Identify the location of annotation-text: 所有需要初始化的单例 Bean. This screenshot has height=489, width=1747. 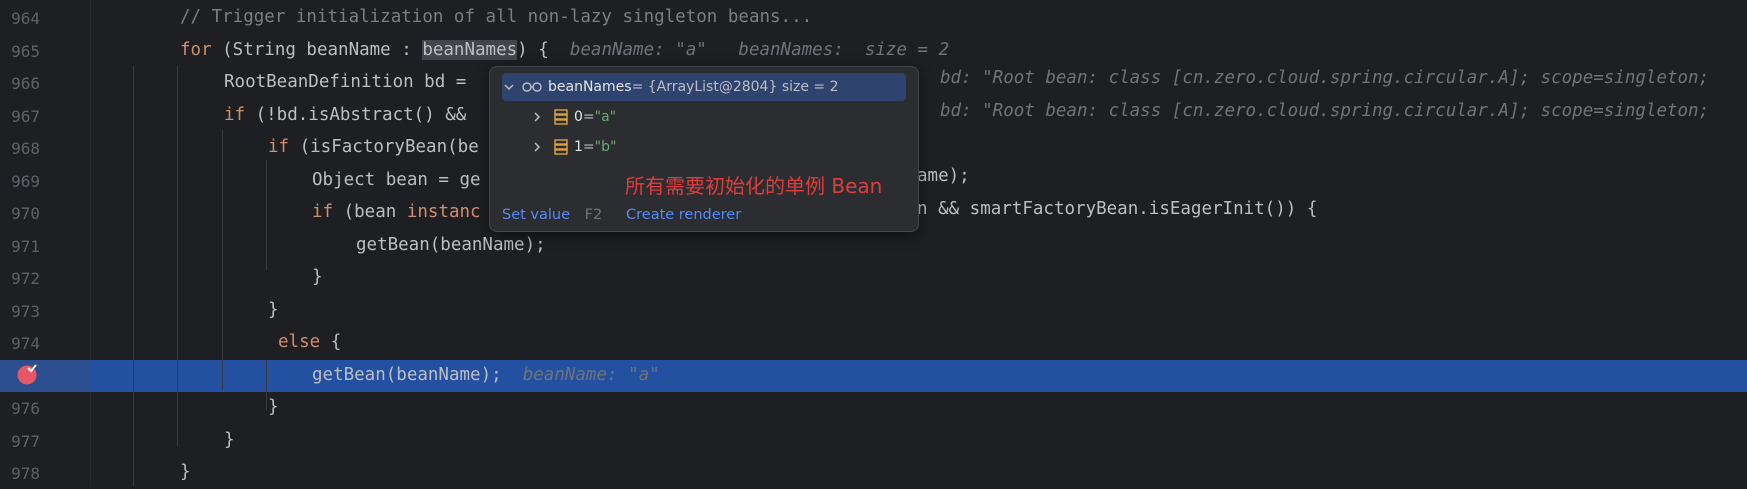
(754, 186).